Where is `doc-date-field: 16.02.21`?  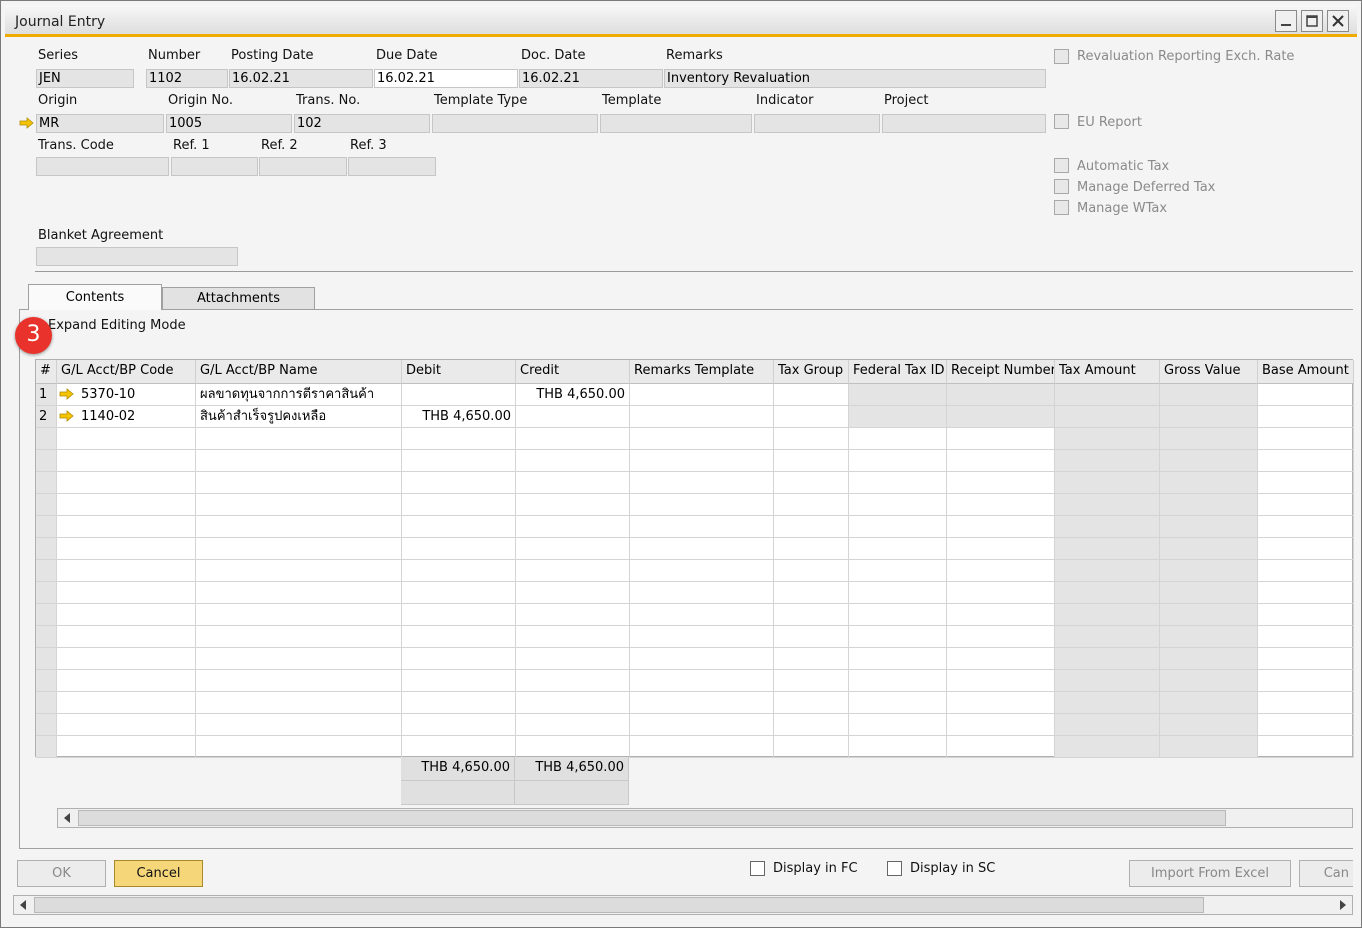 doc-date-field: 16.02.21 is located at coordinates (591, 78).